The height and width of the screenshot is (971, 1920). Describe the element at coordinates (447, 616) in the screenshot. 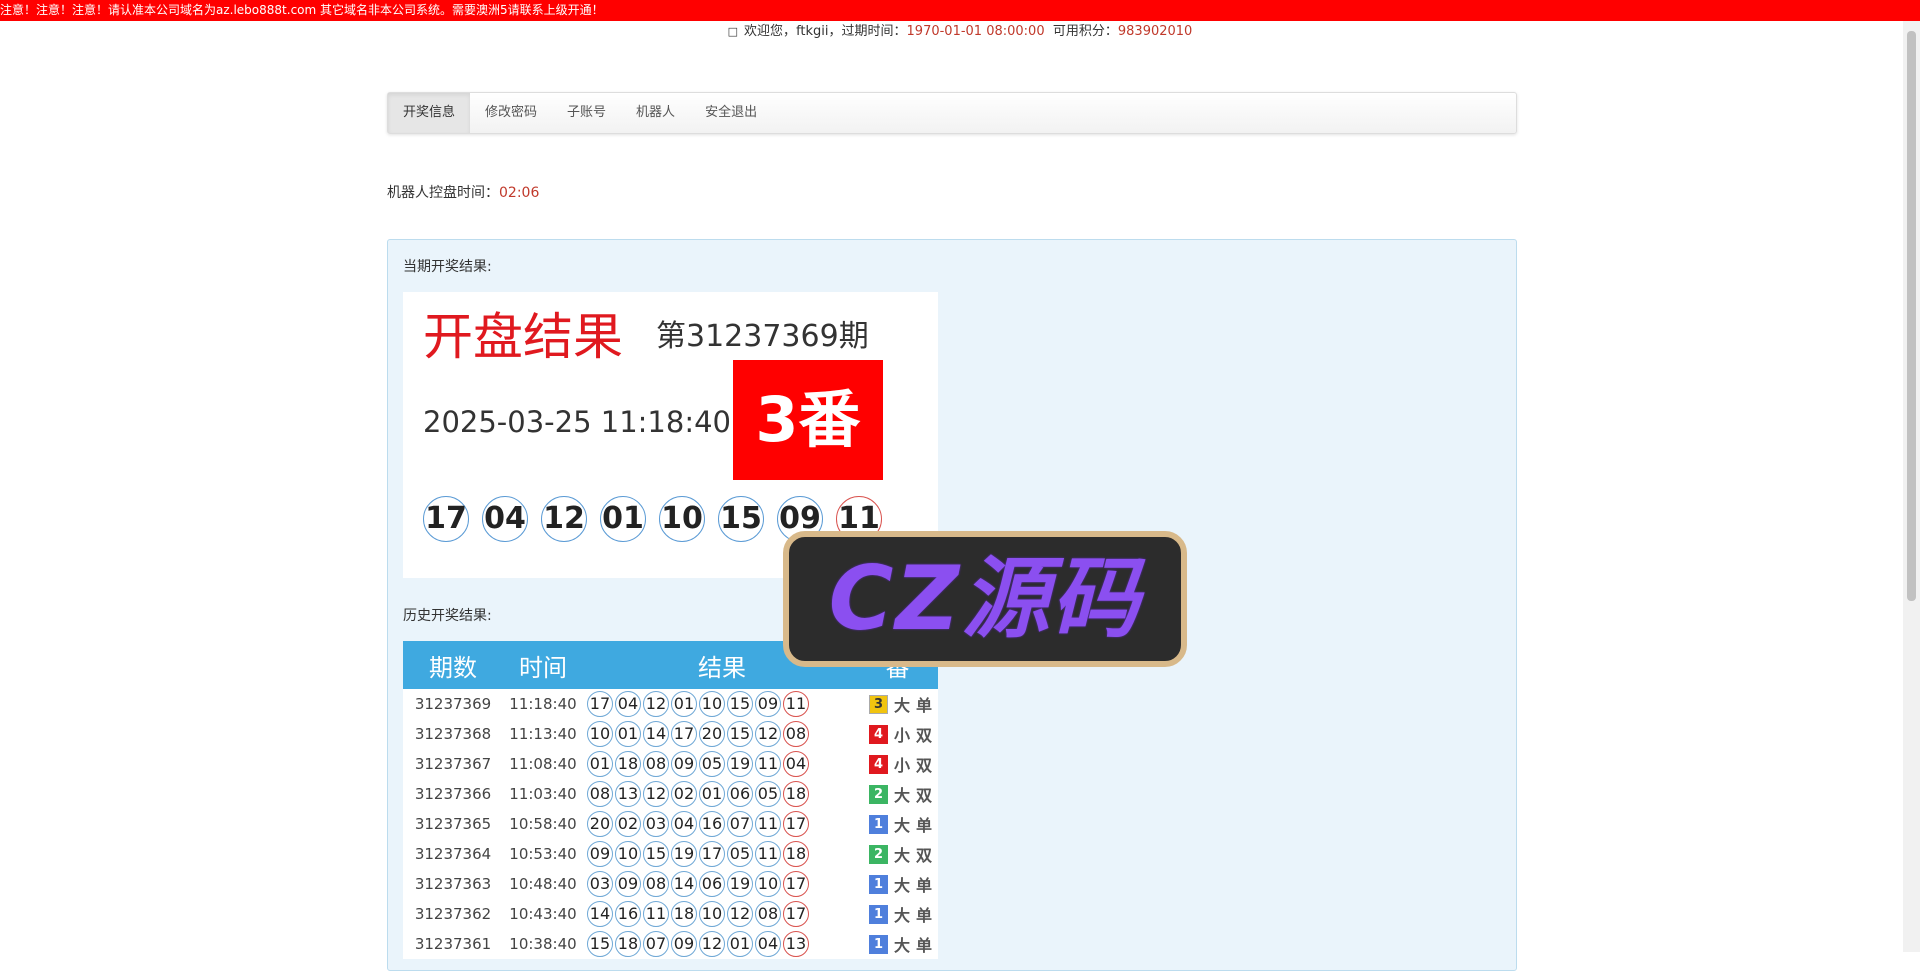

I see `history-result-label: 历史开奖结果:` at that location.